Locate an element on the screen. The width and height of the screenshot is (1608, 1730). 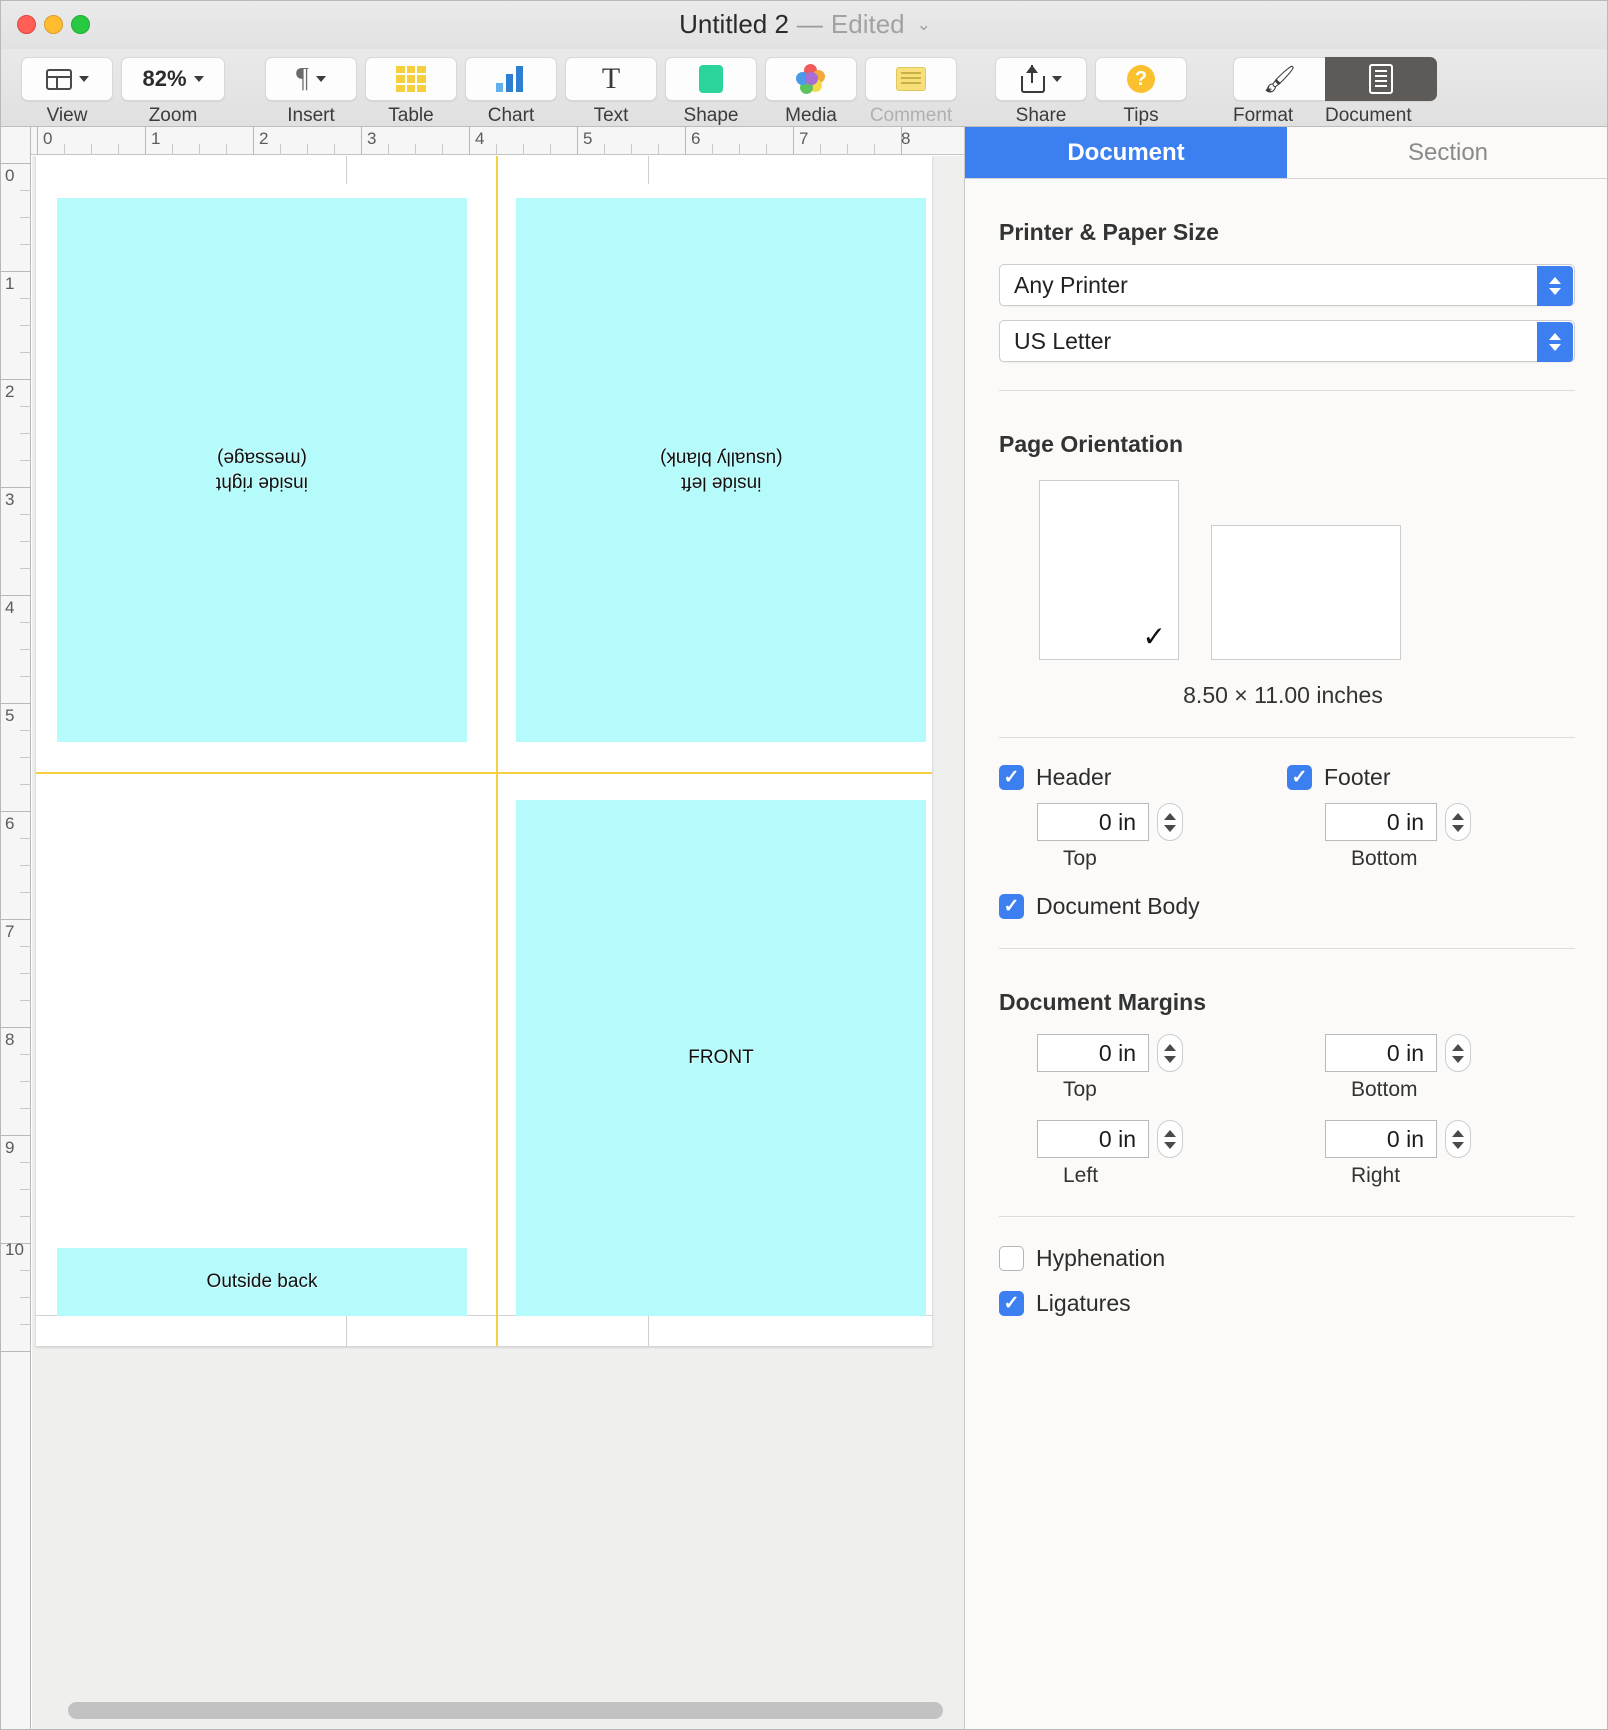
margin-left-input: 0 in is located at coordinates (1093, 1139).